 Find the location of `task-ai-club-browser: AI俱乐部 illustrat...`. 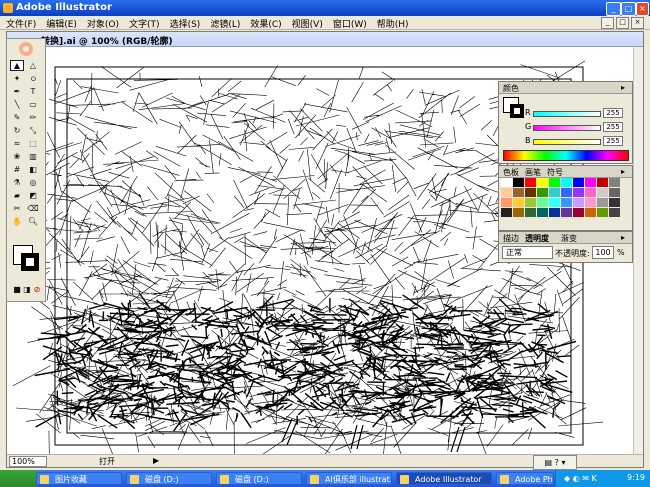

task-ai-club-browser: AI俱乐部 illustrat... is located at coordinates (349, 478).